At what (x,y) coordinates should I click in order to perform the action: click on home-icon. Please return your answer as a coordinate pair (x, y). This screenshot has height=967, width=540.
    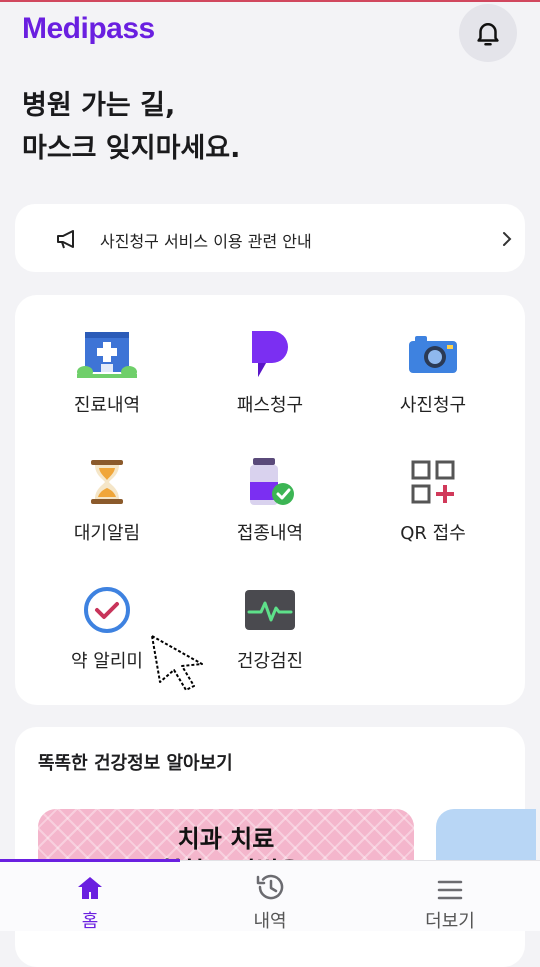
    Looking at the image, I should click on (90, 888).